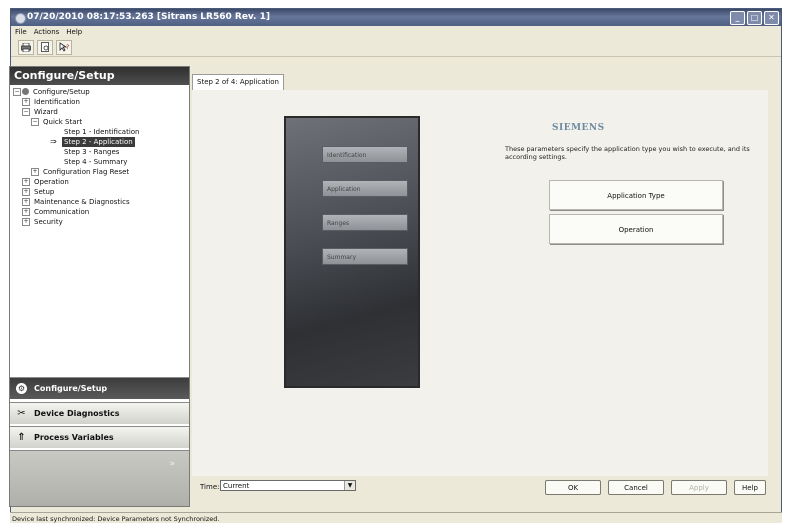 This screenshot has width=792, height=525. What do you see at coordinates (396, 32) in the screenshot?
I see `menu-bar: File Actions Help` at bounding box center [396, 32].